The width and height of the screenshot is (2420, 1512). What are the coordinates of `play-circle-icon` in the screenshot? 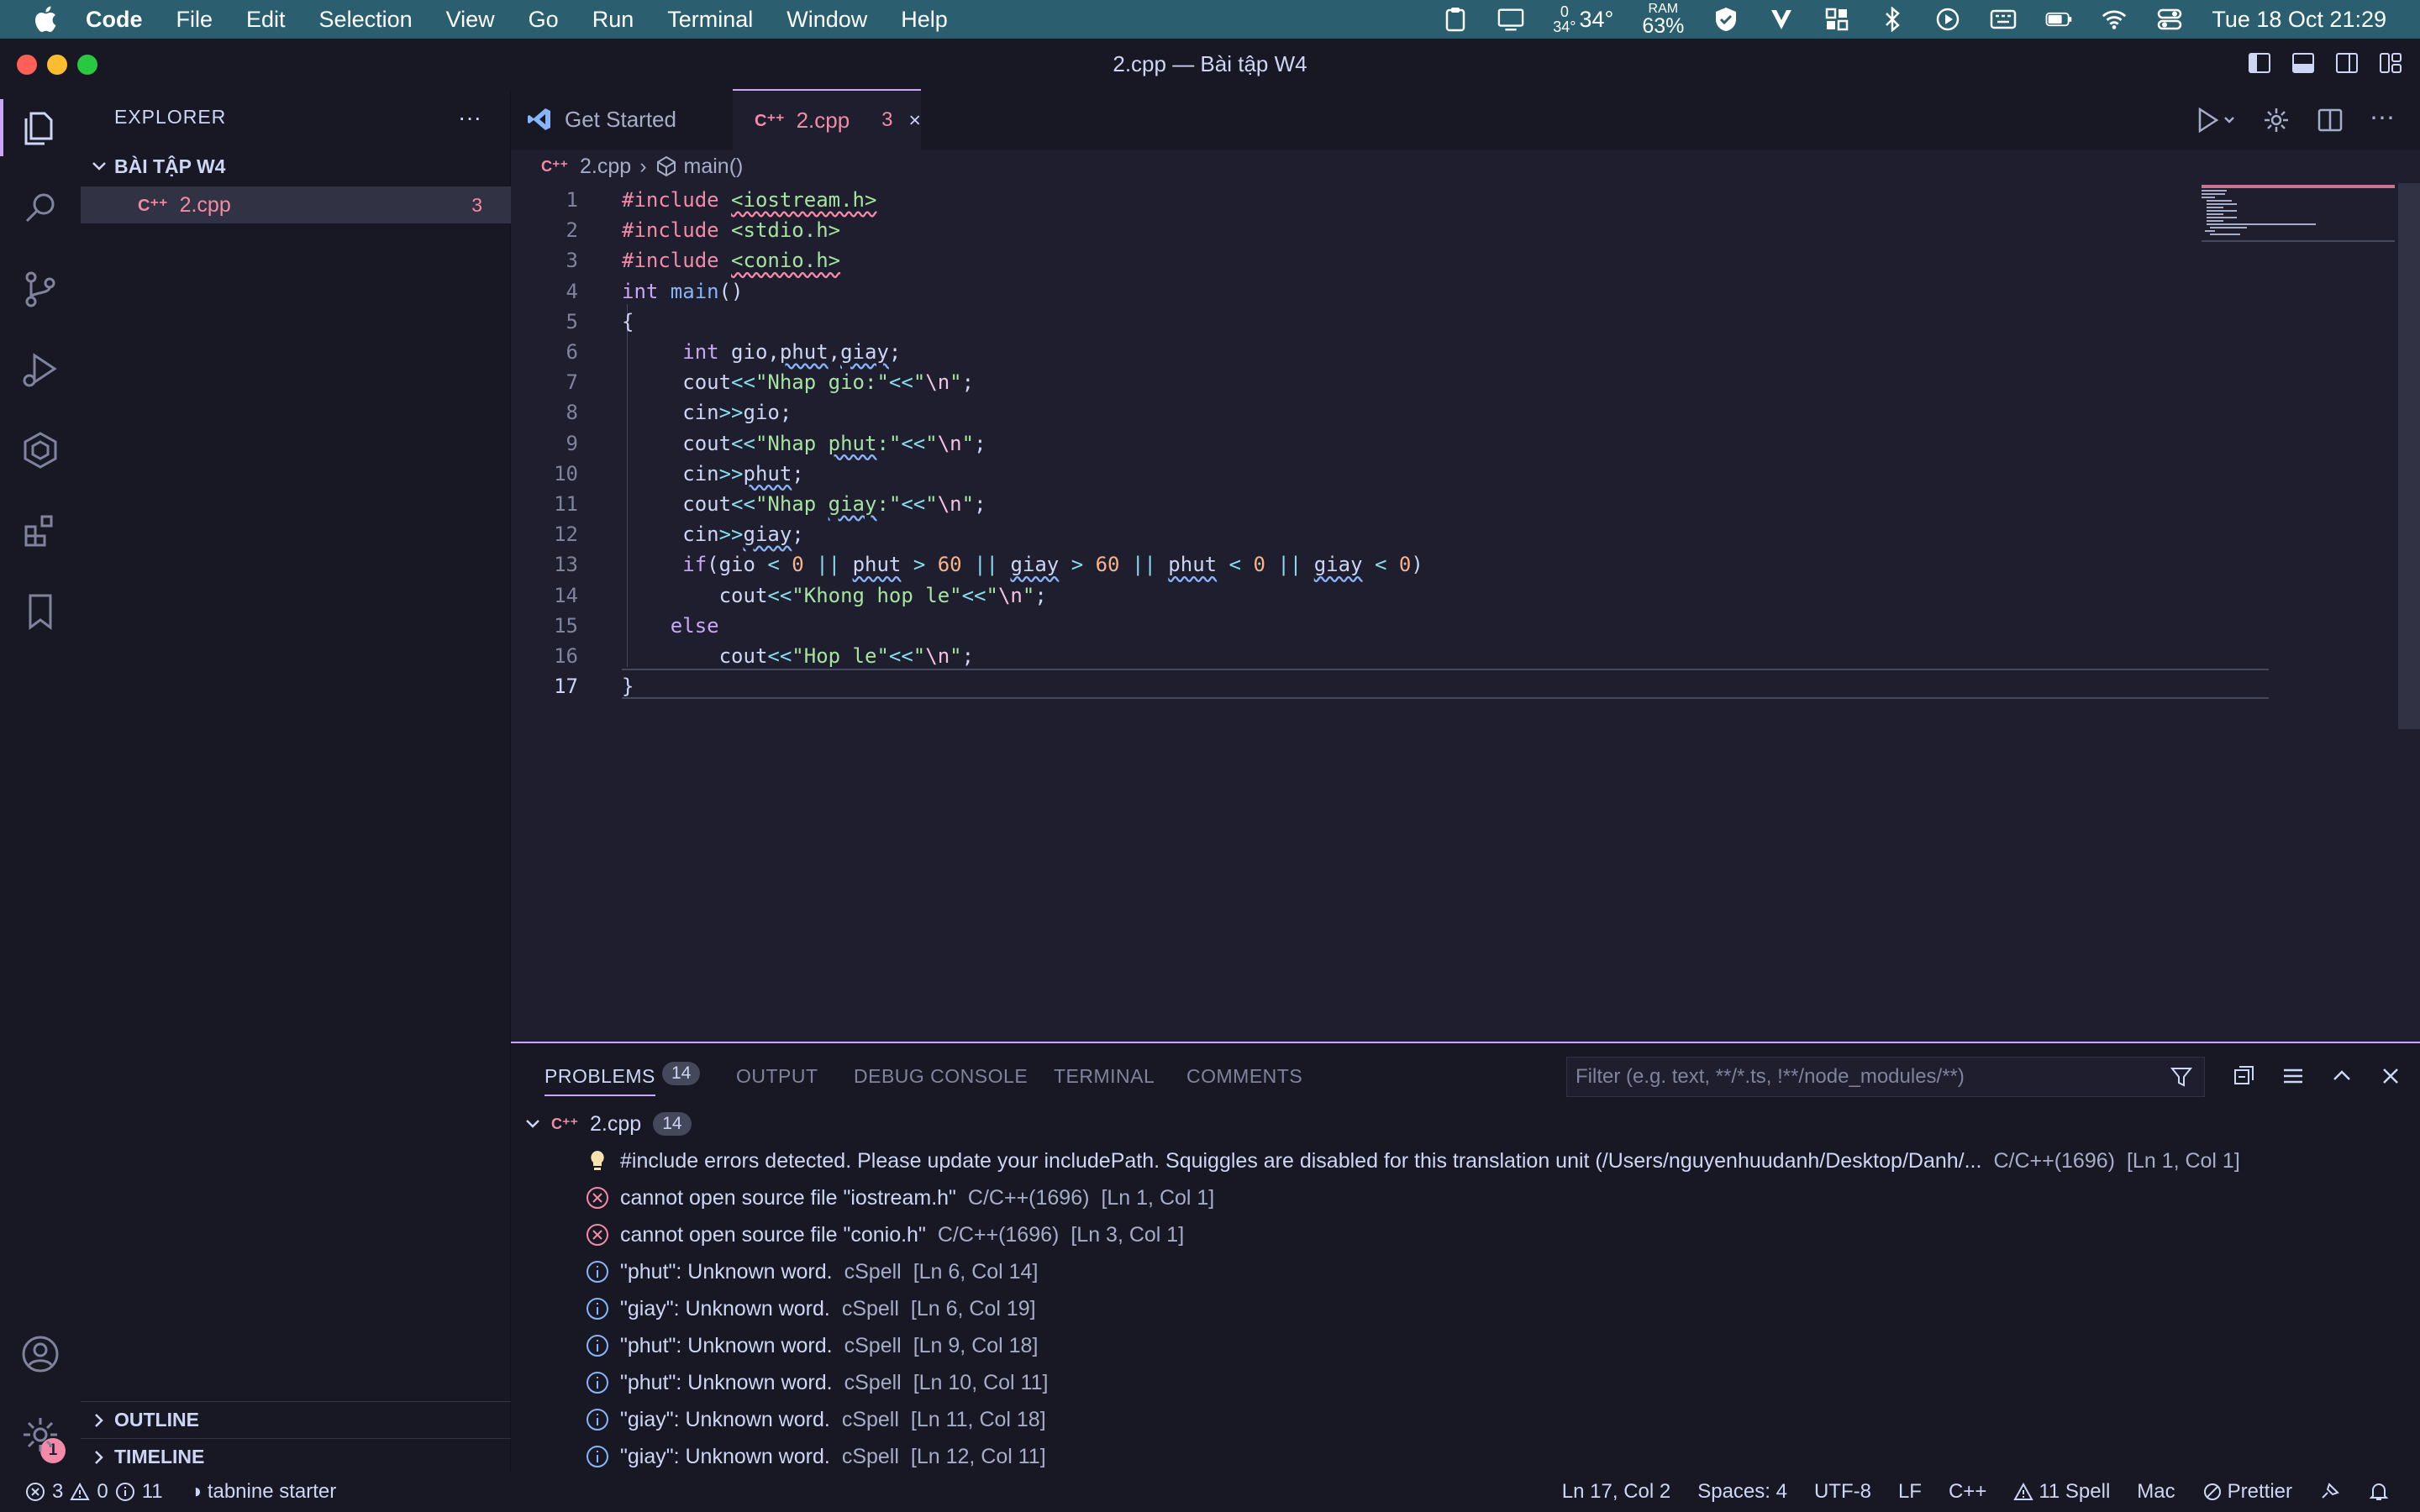 It's located at (1947, 19).